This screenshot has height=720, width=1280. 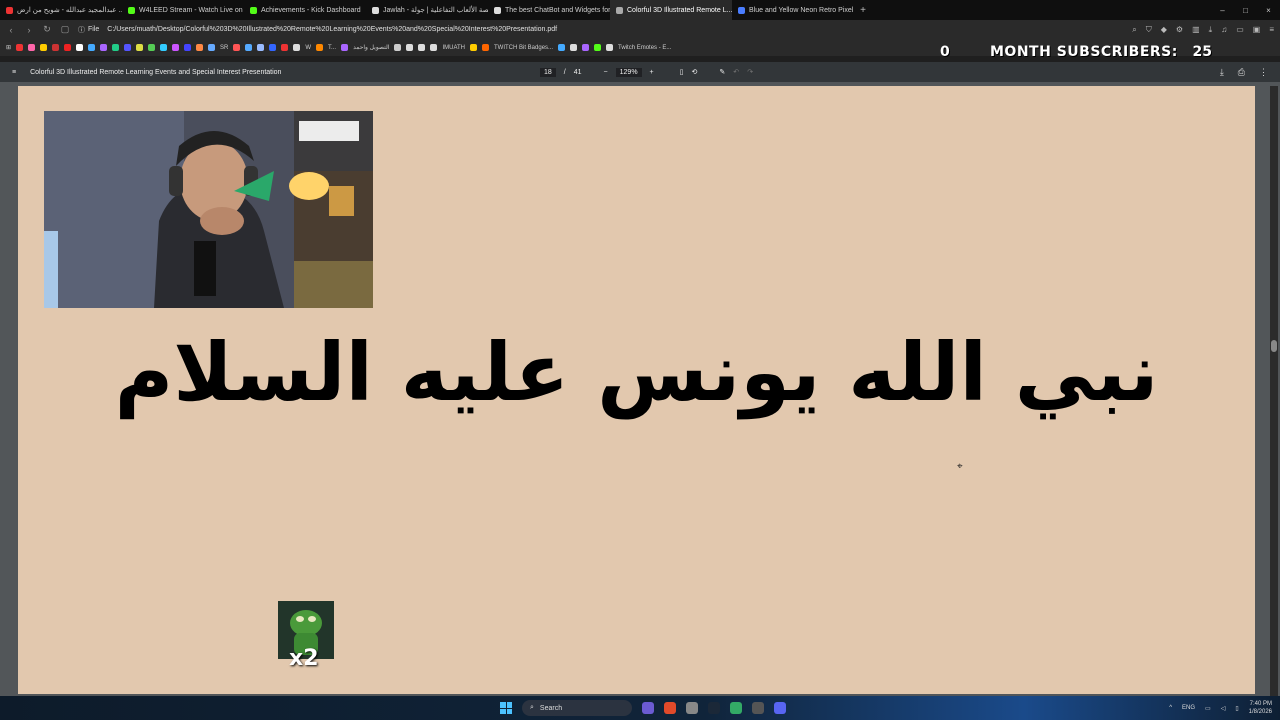 I want to click on undo-icon: ↶, so click(x=736, y=72).